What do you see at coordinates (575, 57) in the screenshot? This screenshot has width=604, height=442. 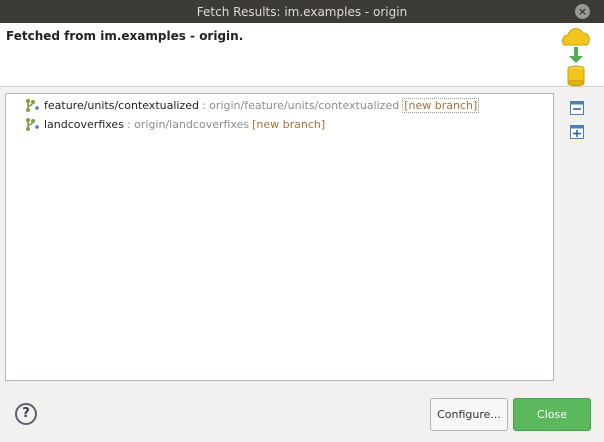 I see `fetch-from-cloud-icon` at bounding box center [575, 57].